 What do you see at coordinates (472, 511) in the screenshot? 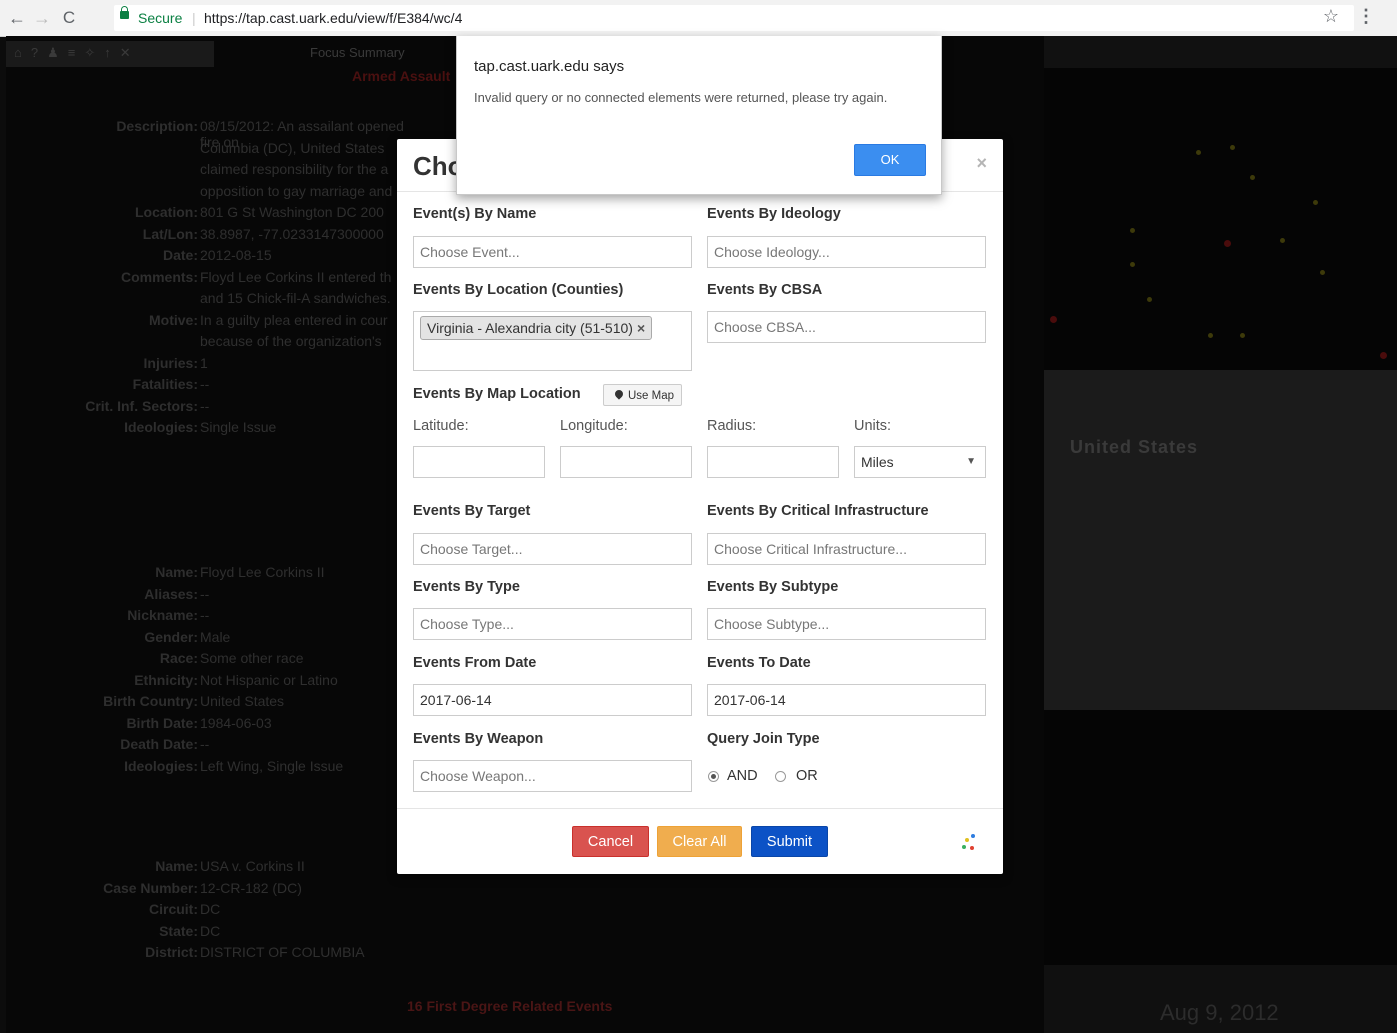
I see `by-target-label: Events By Target` at bounding box center [472, 511].